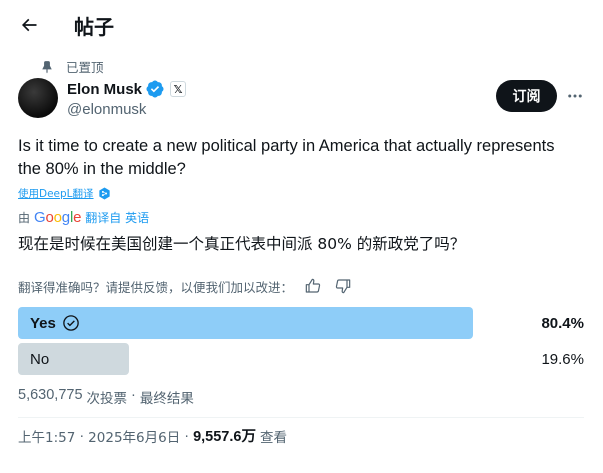 This screenshot has height=473, width=603. I want to click on translated-from-link: 翻译自 英语, so click(117, 217).